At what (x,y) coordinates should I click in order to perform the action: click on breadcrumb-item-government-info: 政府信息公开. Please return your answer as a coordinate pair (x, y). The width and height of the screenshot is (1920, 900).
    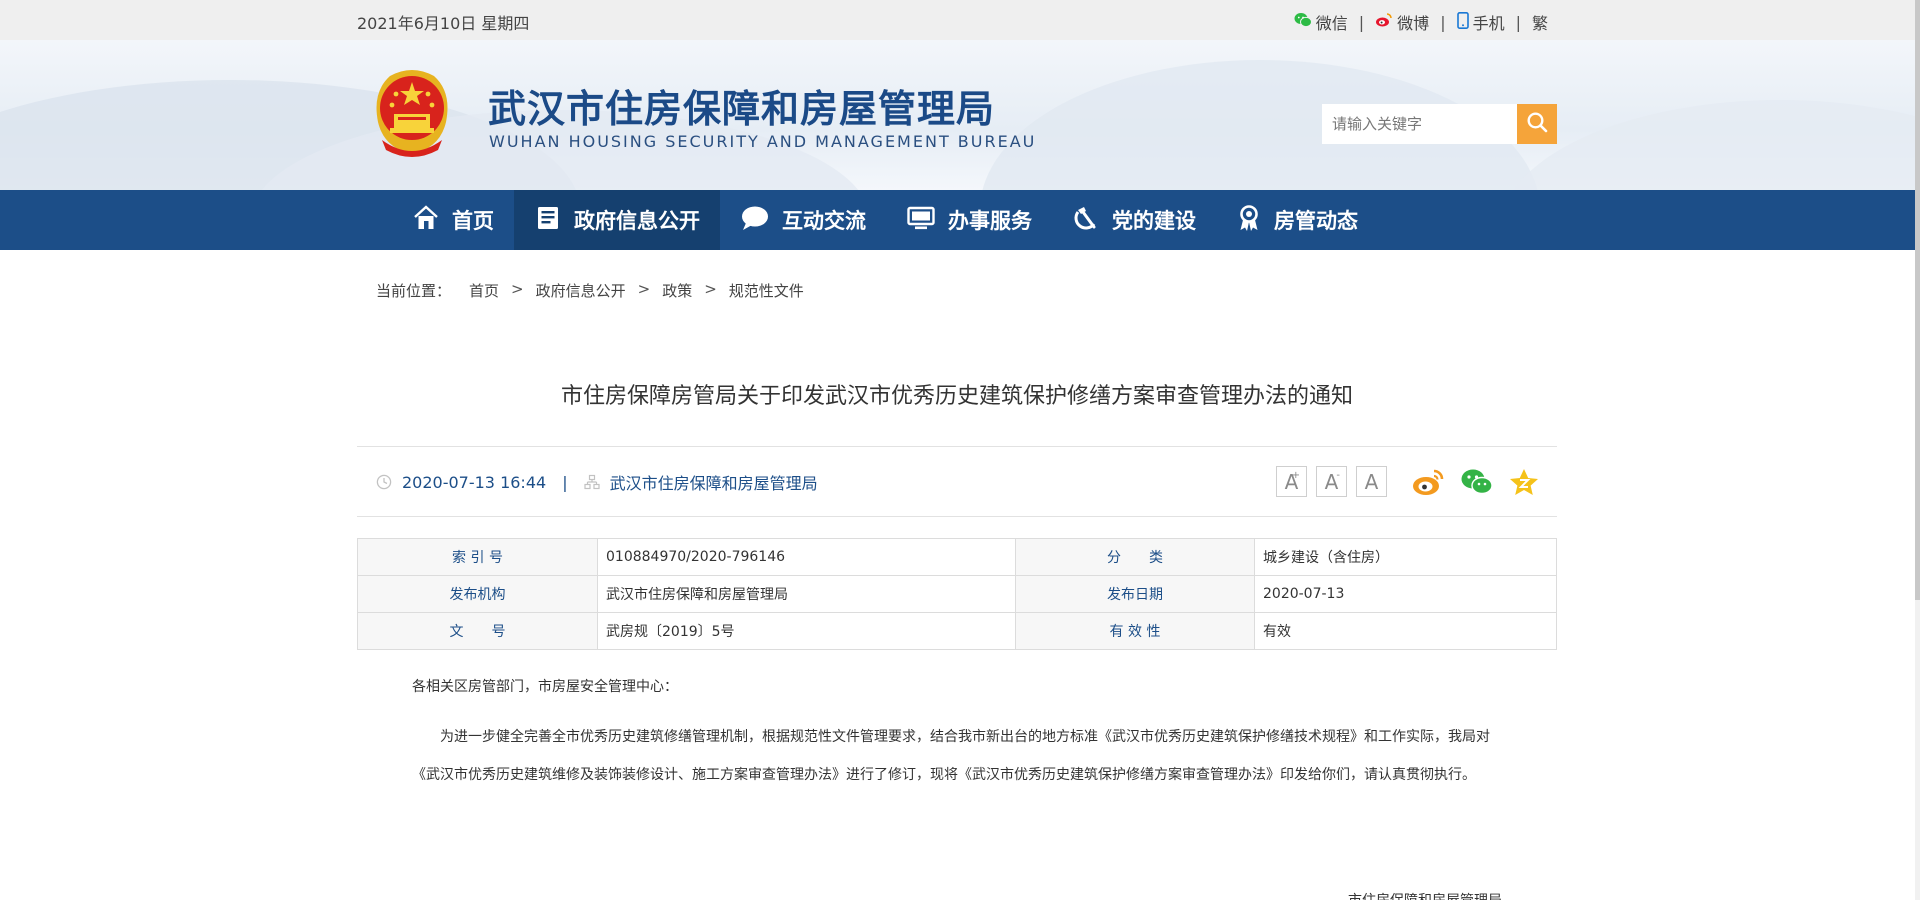
    Looking at the image, I should click on (581, 290).